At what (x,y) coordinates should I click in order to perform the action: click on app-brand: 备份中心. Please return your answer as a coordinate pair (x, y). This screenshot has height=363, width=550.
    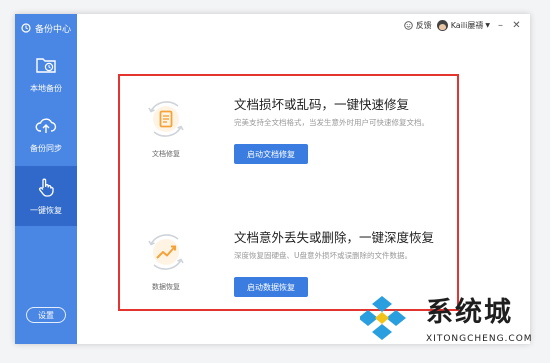
    Looking at the image, I should click on (46, 28).